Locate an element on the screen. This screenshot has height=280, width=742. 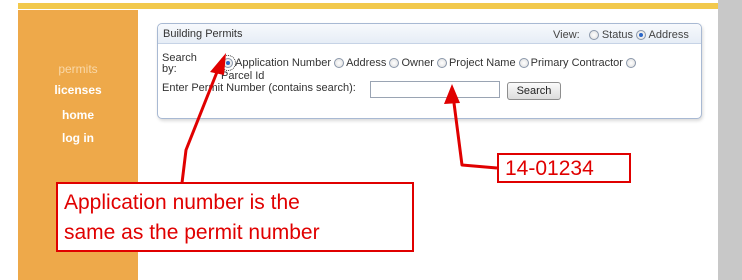
arrow-to-permit-input is located at coordinates (475, 136).